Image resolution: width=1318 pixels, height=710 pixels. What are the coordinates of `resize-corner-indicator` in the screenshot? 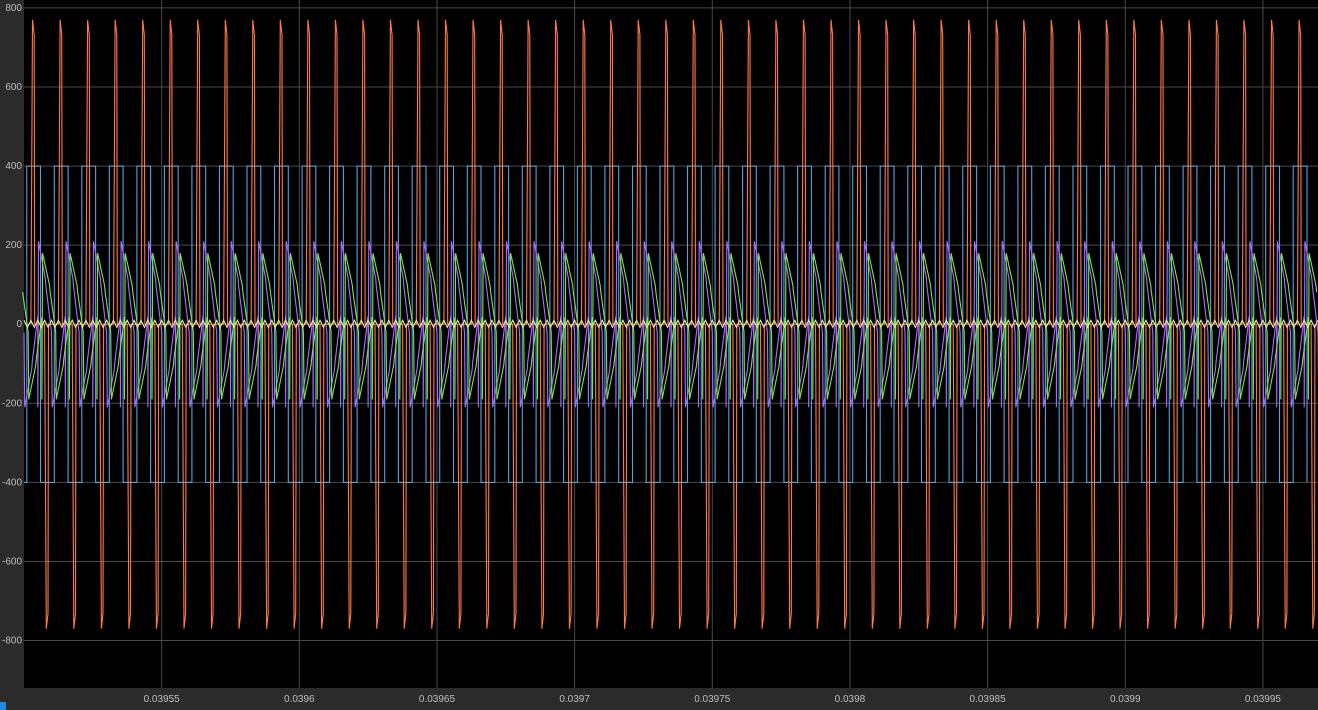 It's located at (3, 706).